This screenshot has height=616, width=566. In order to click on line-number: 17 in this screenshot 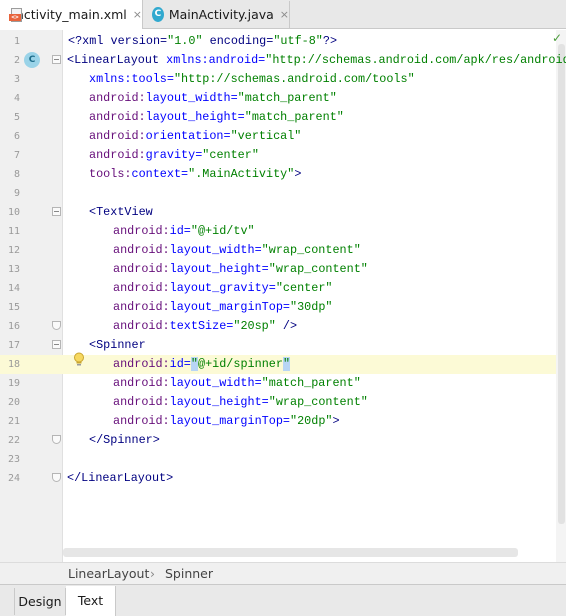, I will do `click(13, 345)`.